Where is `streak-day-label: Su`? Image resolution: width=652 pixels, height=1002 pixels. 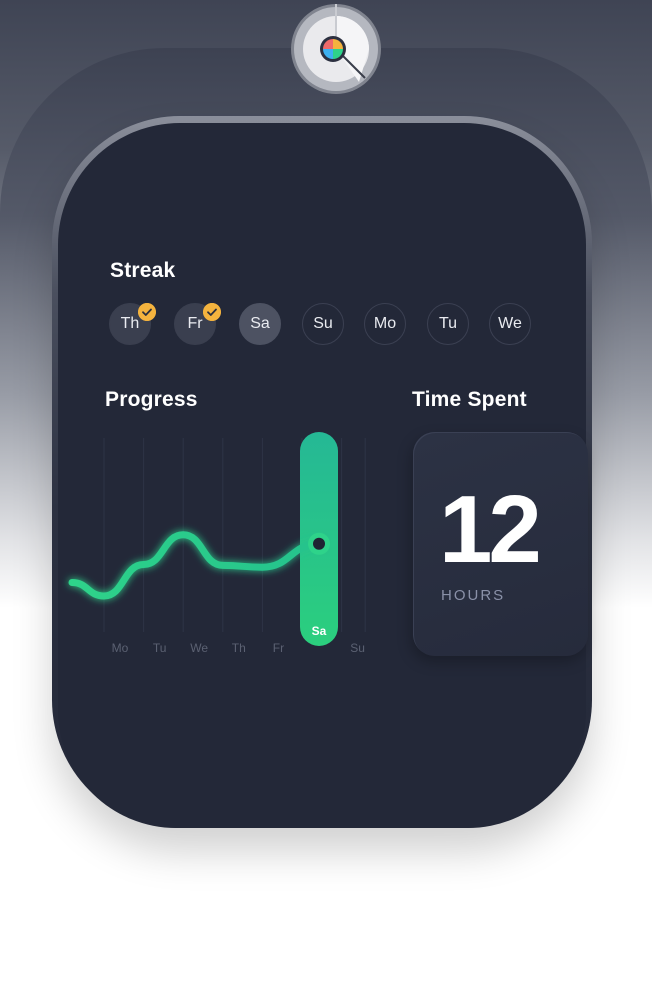 streak-day-label: Su is located at coordinates (323, 323).